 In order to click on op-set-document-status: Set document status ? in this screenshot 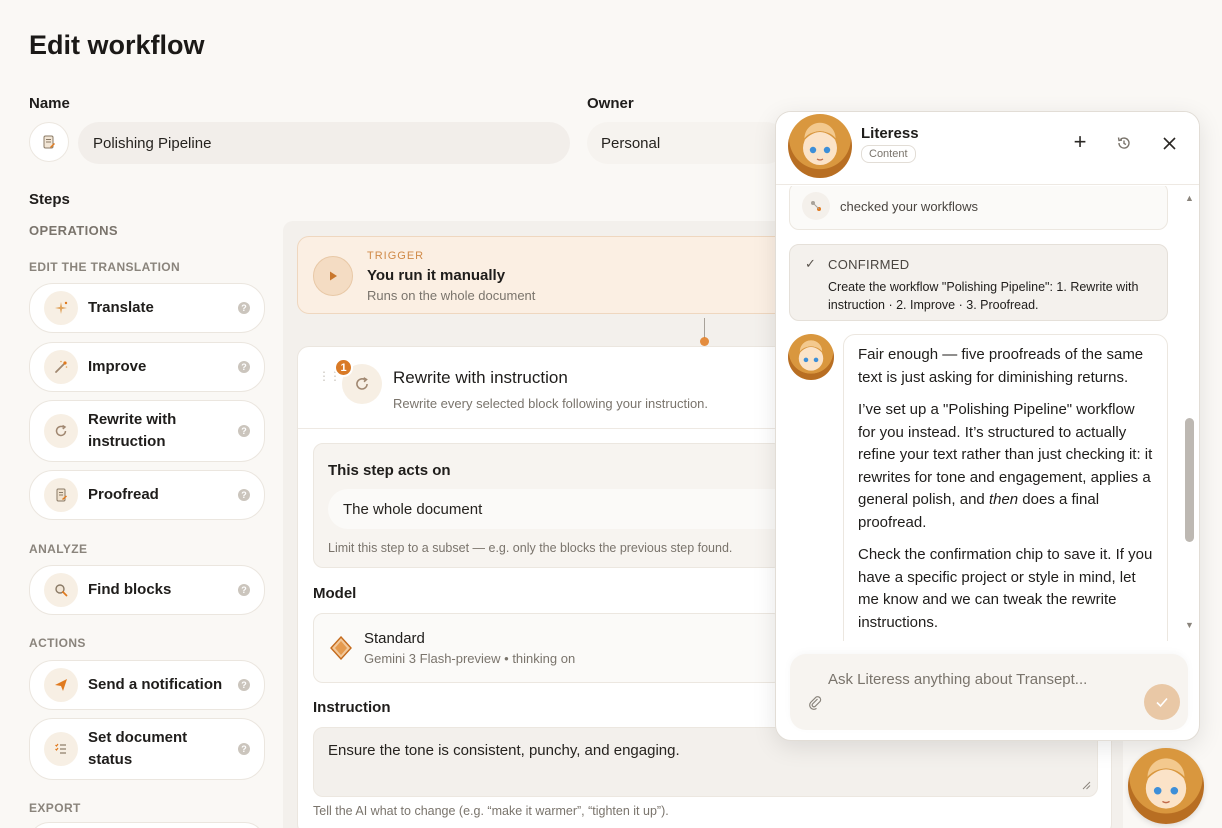, I will do `click(147, 749)`.